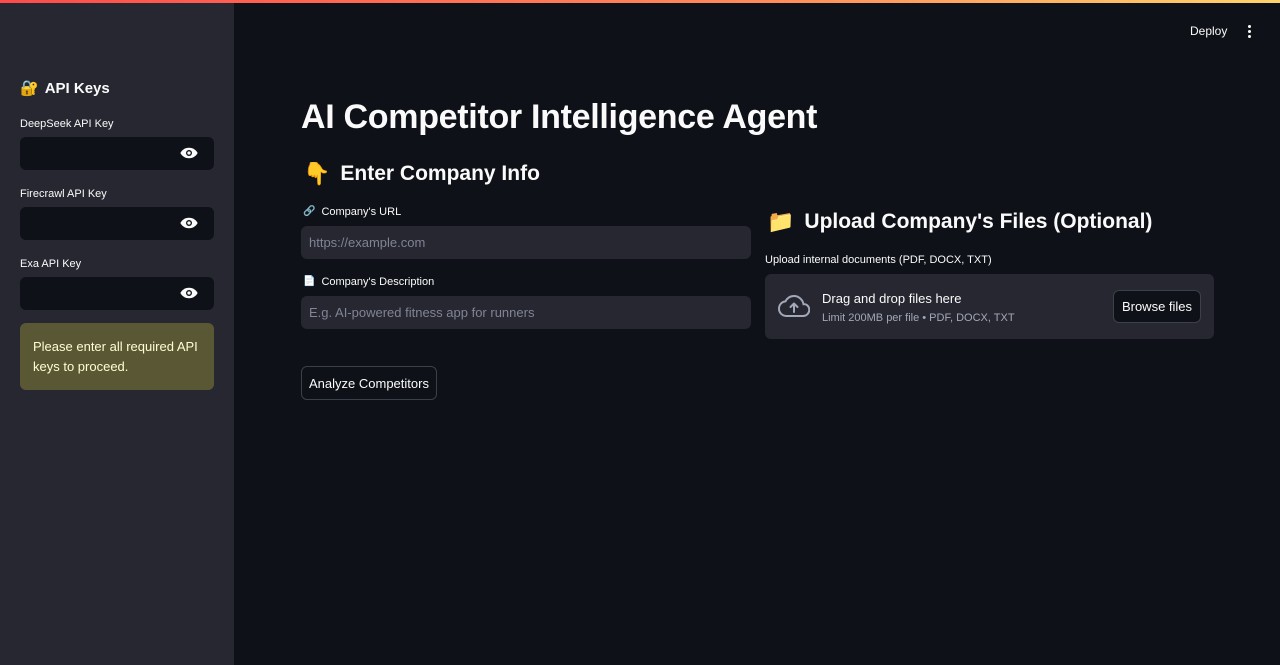 Image resolution: width=1280 pixels, height=665 pixels. I want to click on exa-key-field, so click(117, 293).